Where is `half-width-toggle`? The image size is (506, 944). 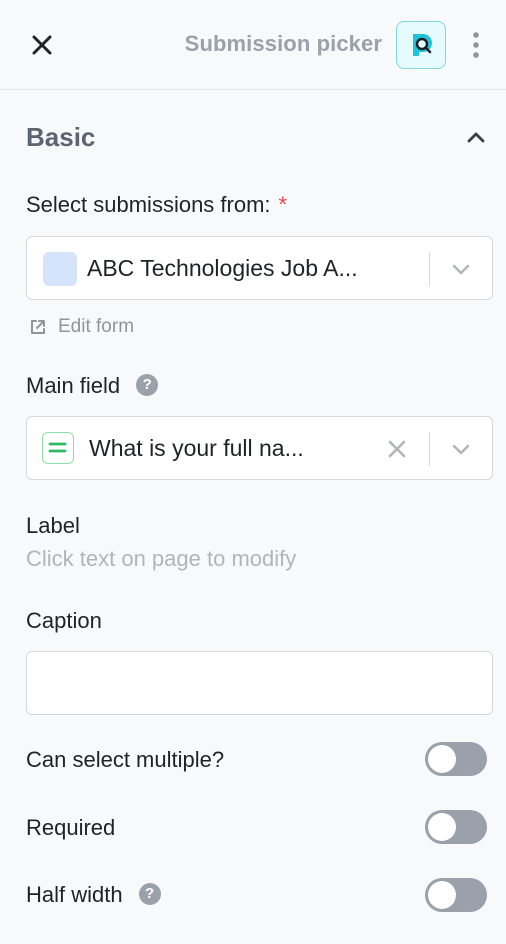
half-width-toggle is located at coordinates (456, 895).